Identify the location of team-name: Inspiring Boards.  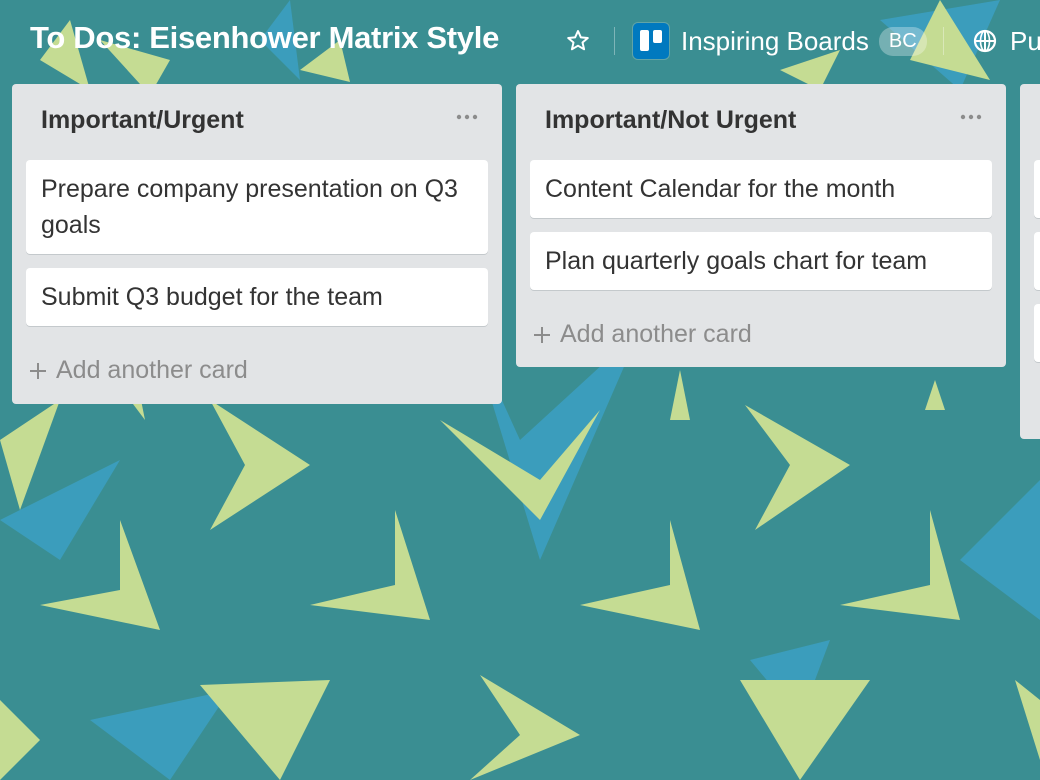
(775, 40).